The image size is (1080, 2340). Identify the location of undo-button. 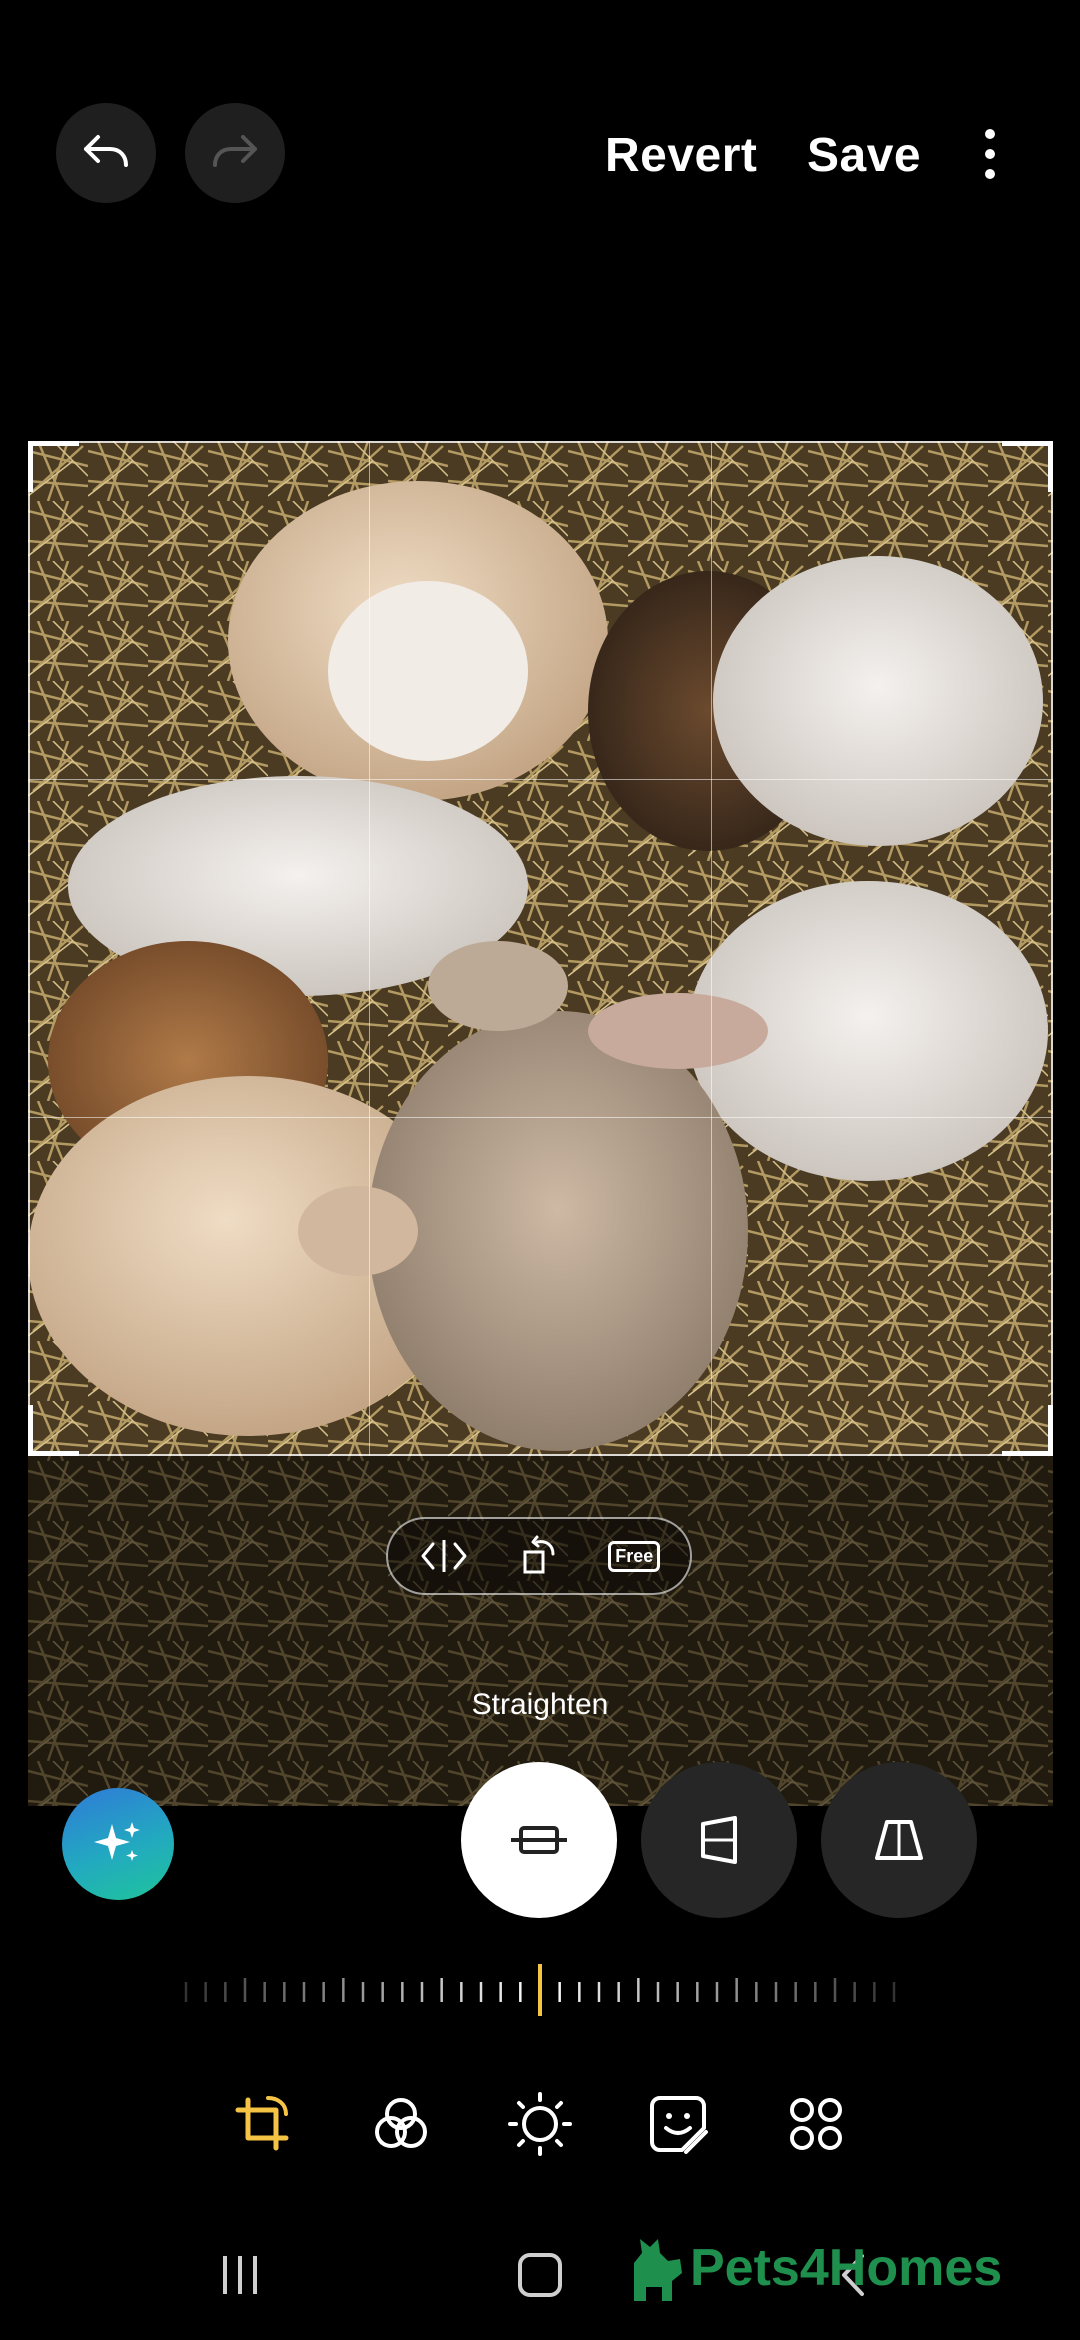
(106, 153).